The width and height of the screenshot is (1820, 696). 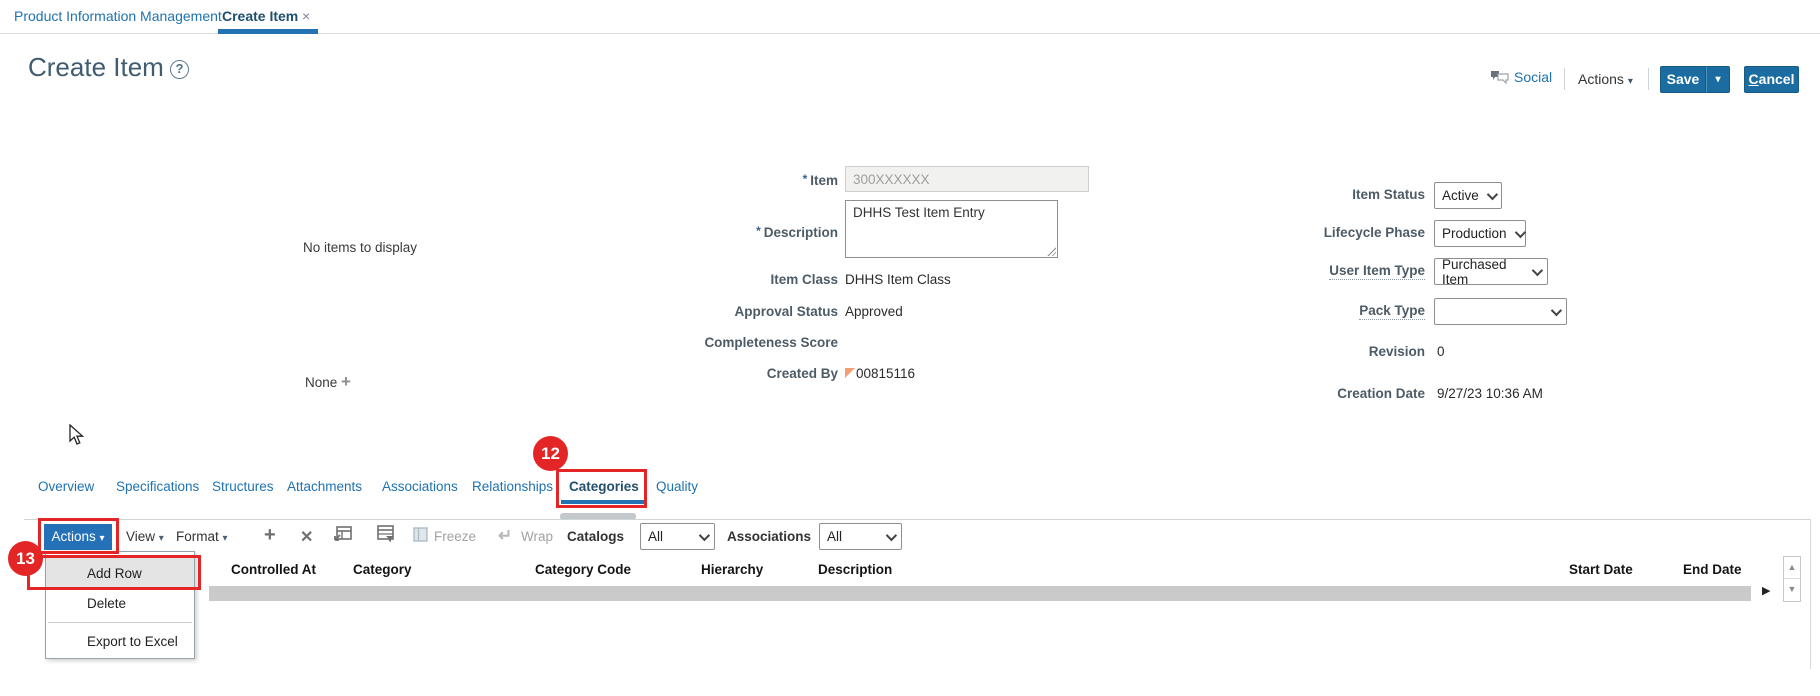 What do you see at coordinates (583, 569) in the screenshot?
I see `column-header-category-code: Category Code` at bounding box center [583, 569].